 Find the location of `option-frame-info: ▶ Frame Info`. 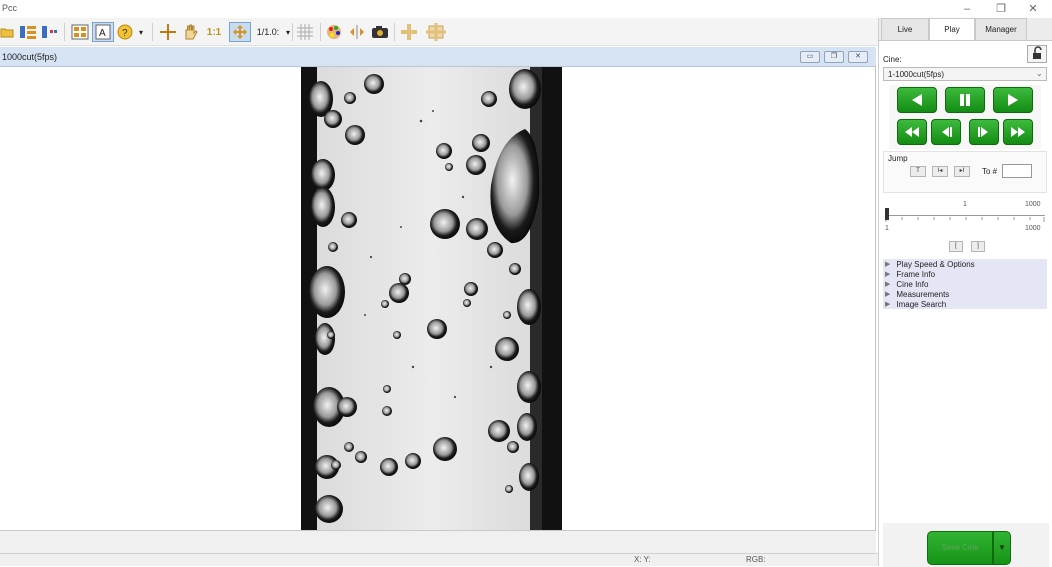

option-frame-info: ▶ Frame Info is located at coordinates (910, 274).